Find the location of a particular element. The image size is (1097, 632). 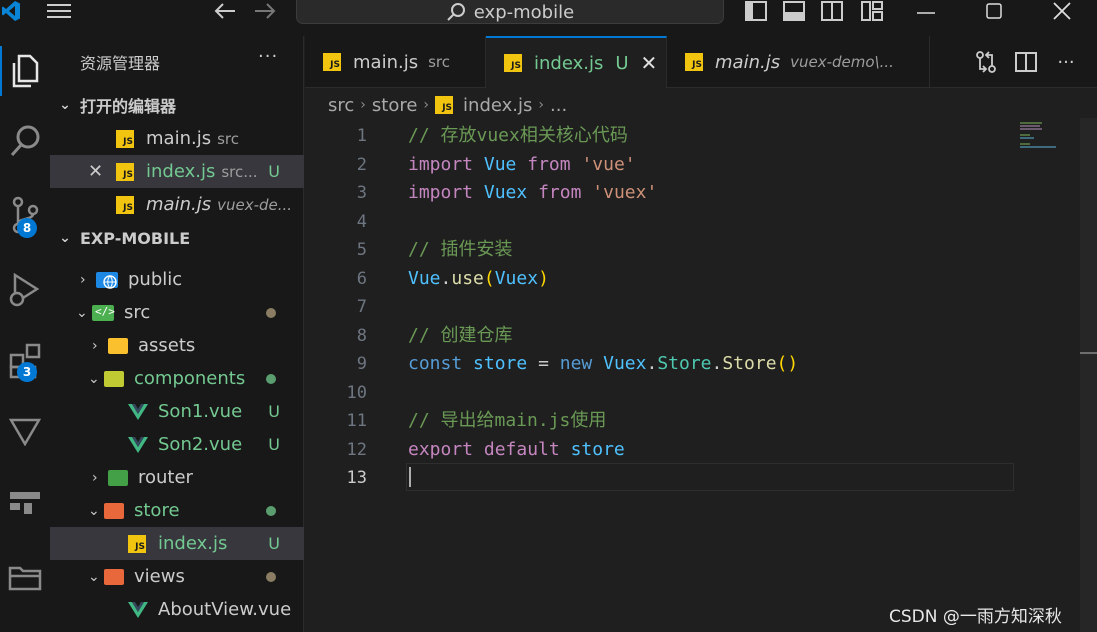

hamburger-menu-icon is located at coordinates (59, 11).